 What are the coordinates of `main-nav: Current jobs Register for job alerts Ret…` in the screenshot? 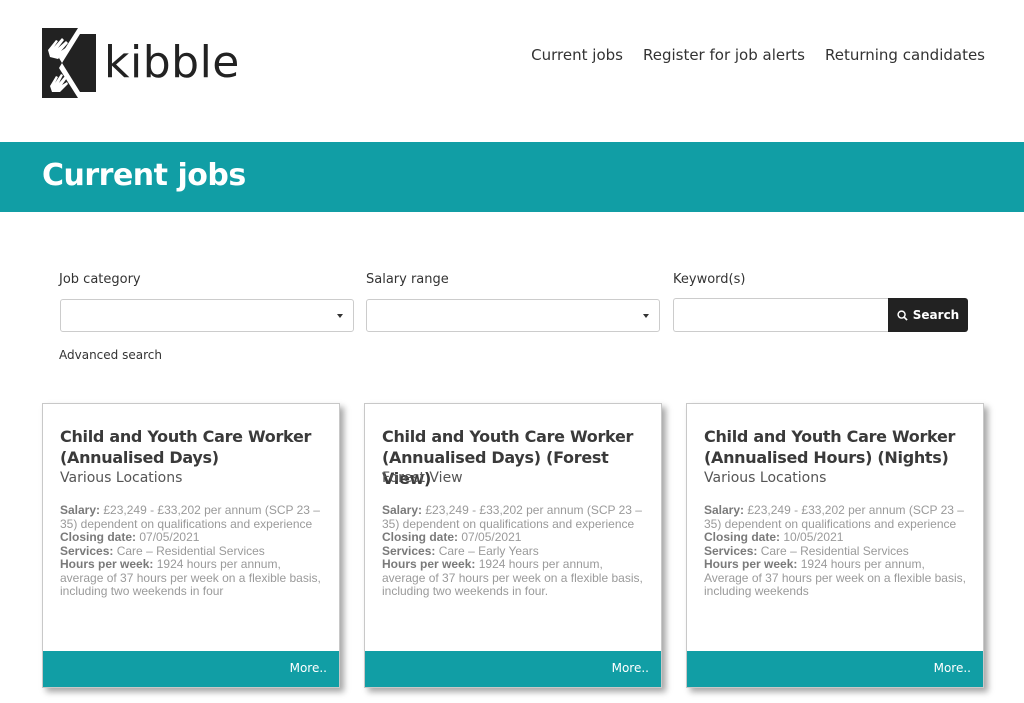 It's located at (758, 55).